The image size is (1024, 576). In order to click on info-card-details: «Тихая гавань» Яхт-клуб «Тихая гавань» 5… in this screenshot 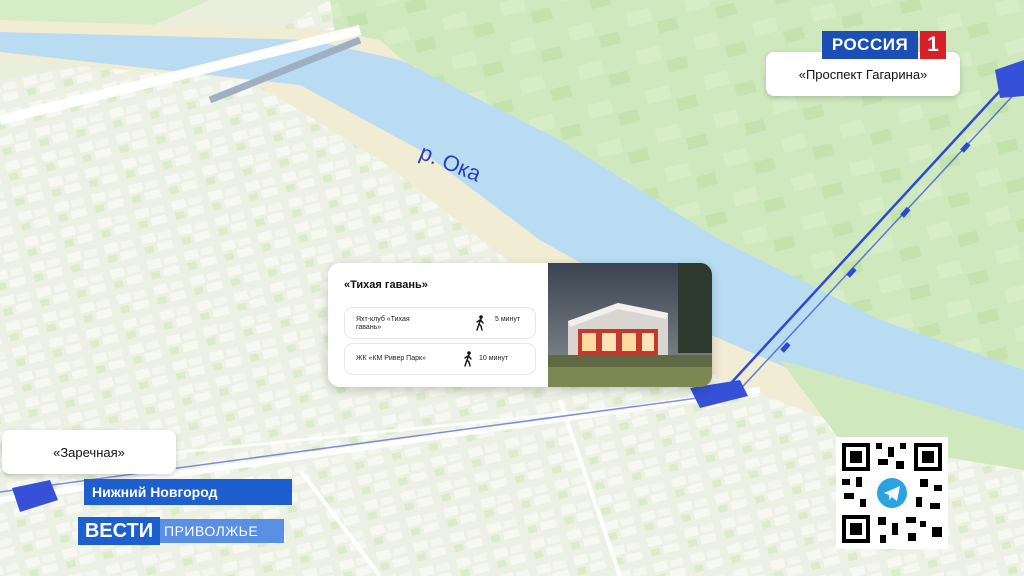, I will do `click(438, 325)`.